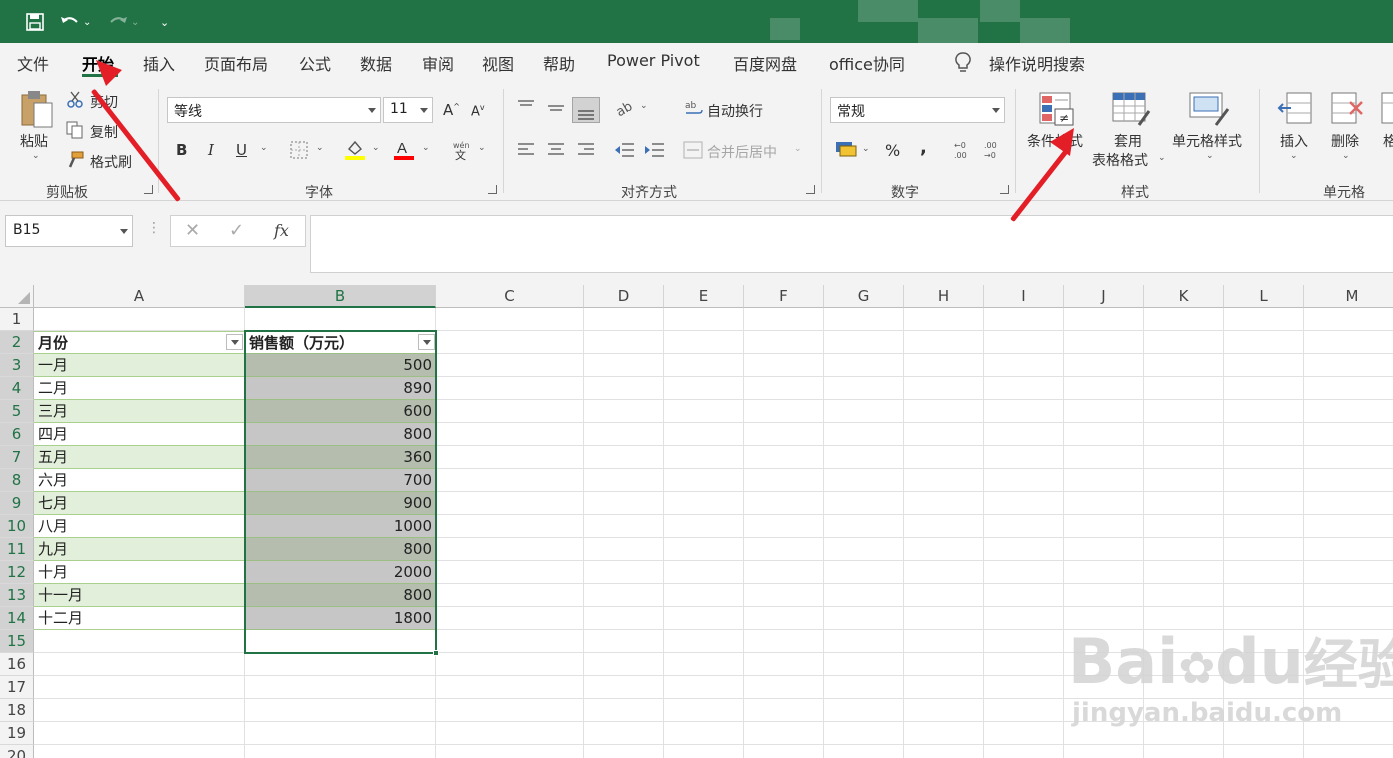  Describe the element at coordinates (451, 110) in the screenshot. I see `increase-font-icon: A^` at that location.